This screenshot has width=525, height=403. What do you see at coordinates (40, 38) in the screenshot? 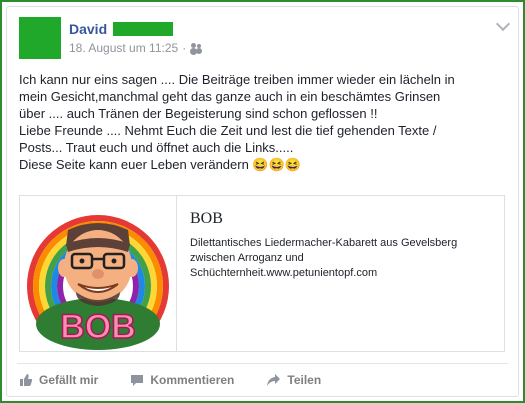
I see `author-avatar` at bounding box center [40, 38].